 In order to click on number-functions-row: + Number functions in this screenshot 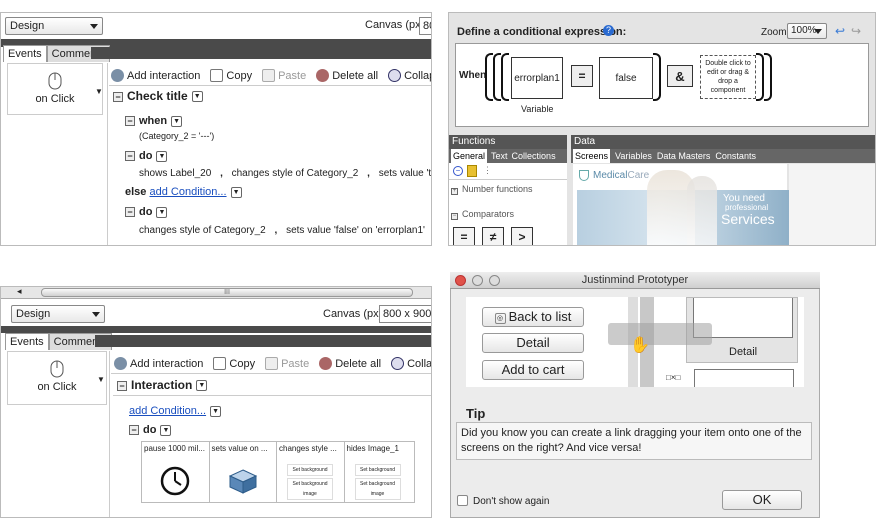, I will do `click(492, 189)`.